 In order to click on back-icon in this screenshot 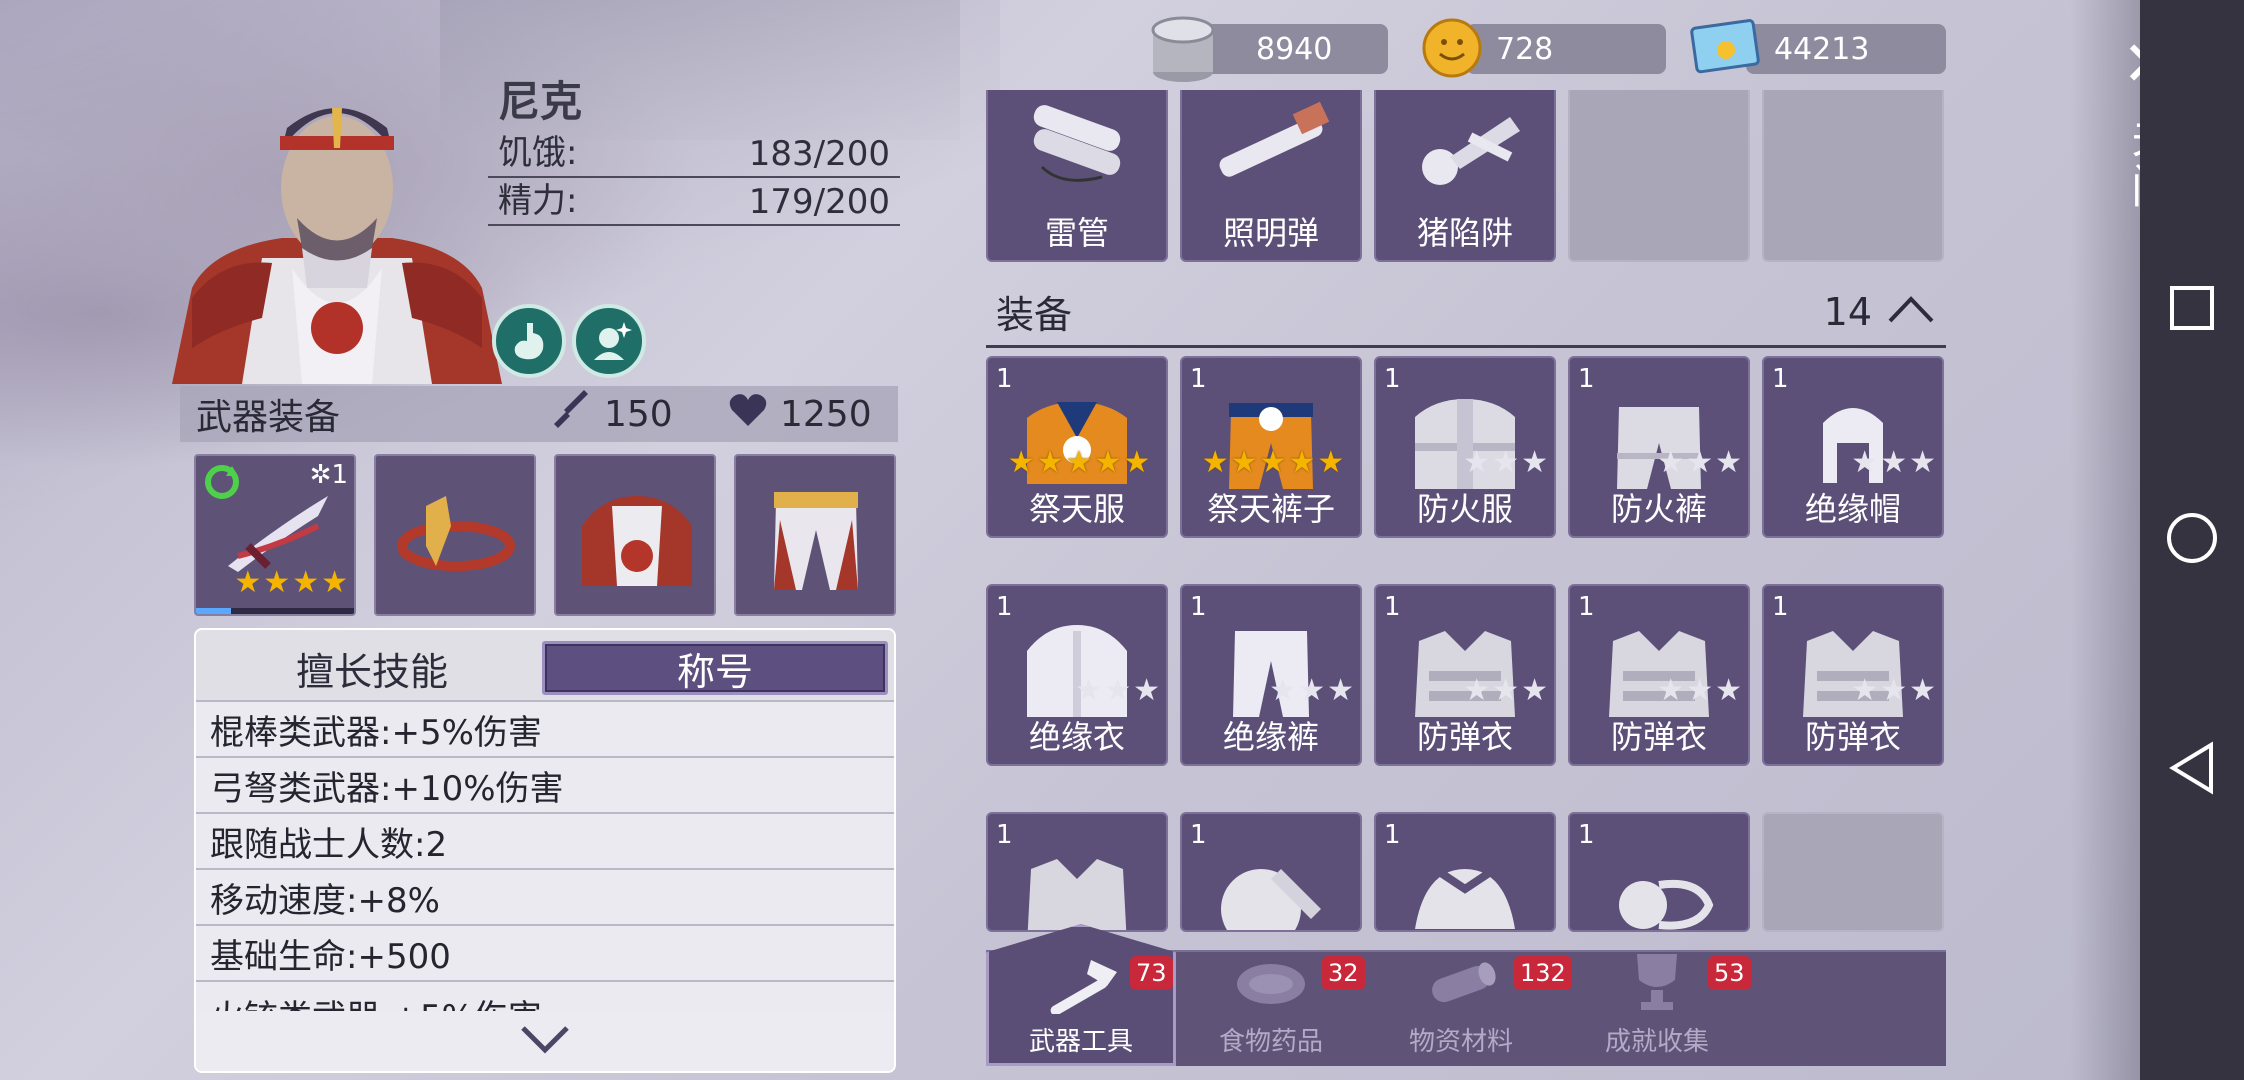, I will do `click(2192, 768)`.